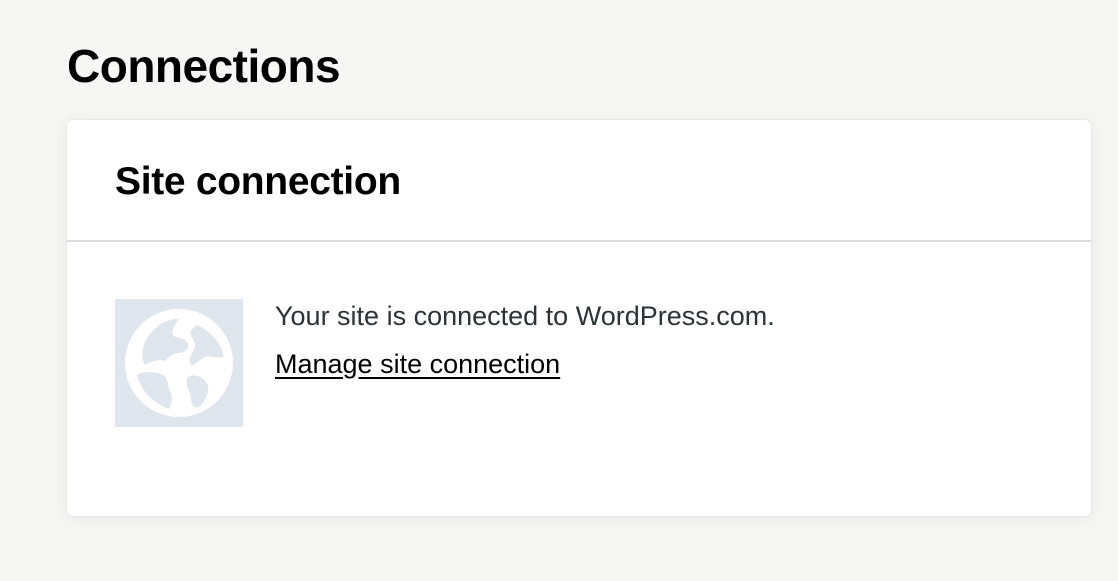 The image size is (1118, 581). What do you see at coordinates (204, 66) in the screenshot?
I see `page-title: Connections` at bounding box center [204, 66].